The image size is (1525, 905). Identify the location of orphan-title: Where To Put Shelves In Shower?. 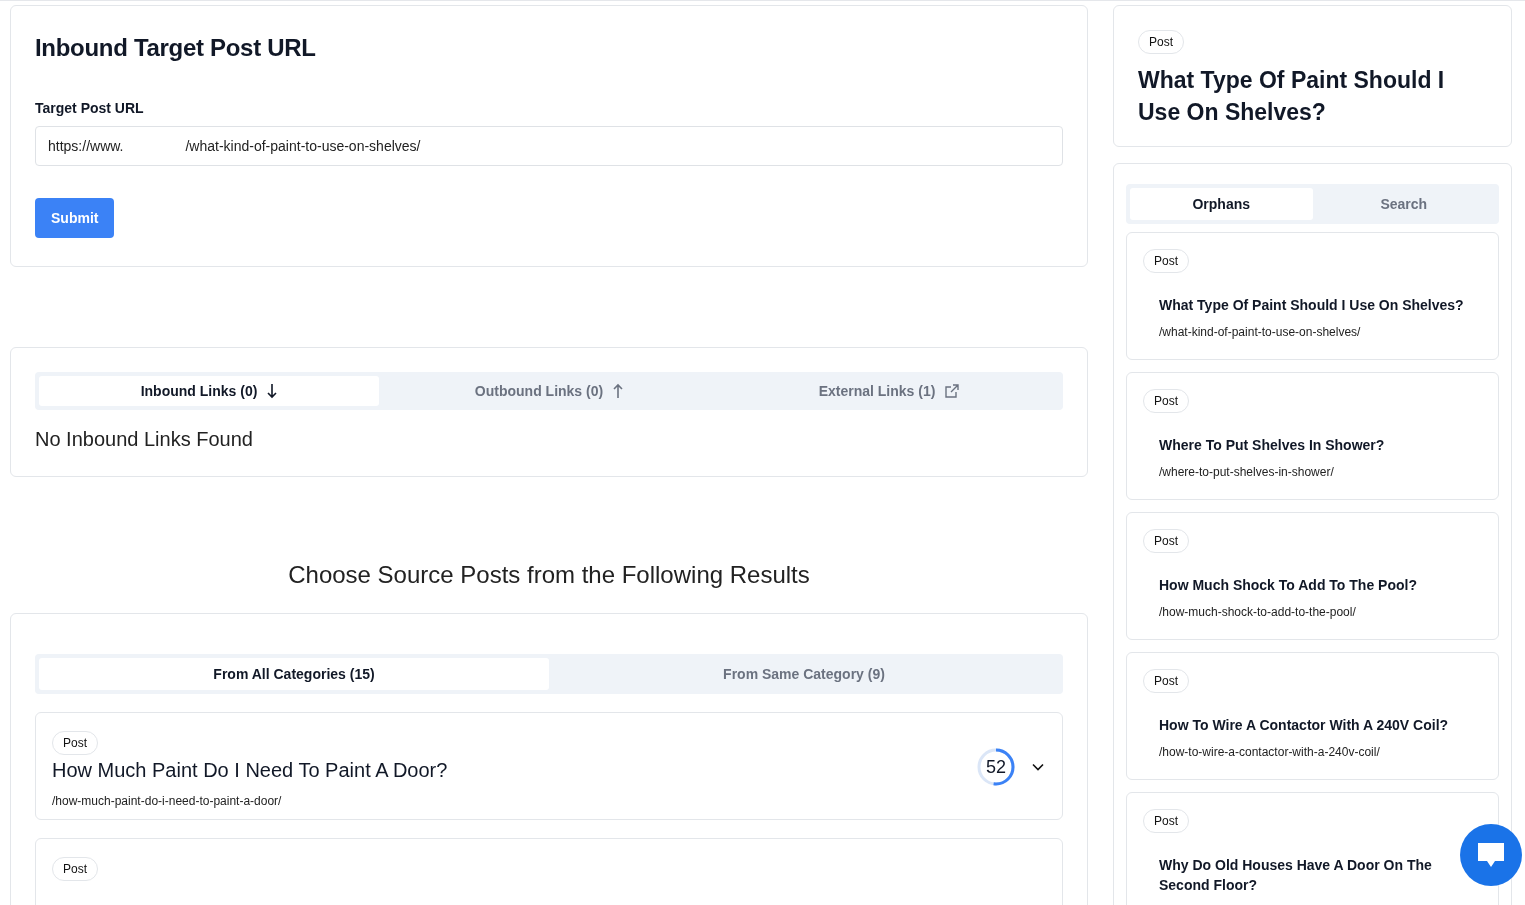
(1272, 445).